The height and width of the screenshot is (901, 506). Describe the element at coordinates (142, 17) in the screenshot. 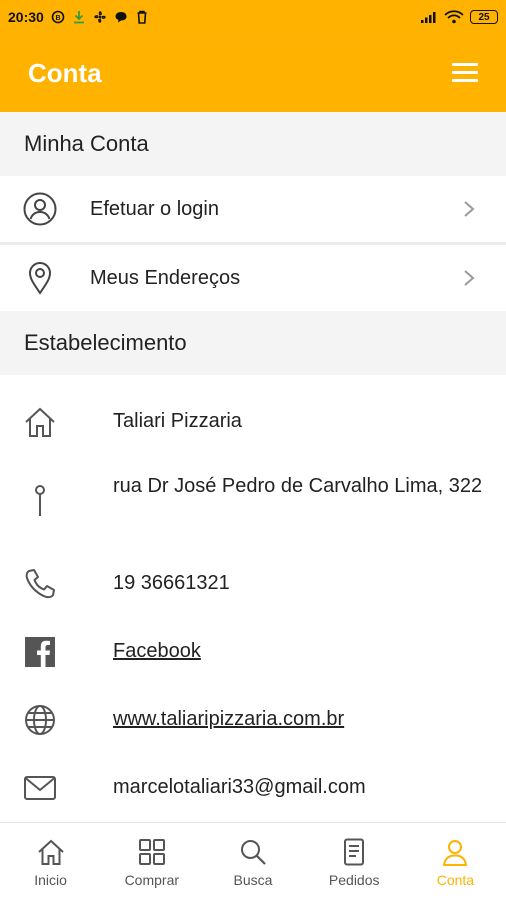

I see `trash-icon` at that location.